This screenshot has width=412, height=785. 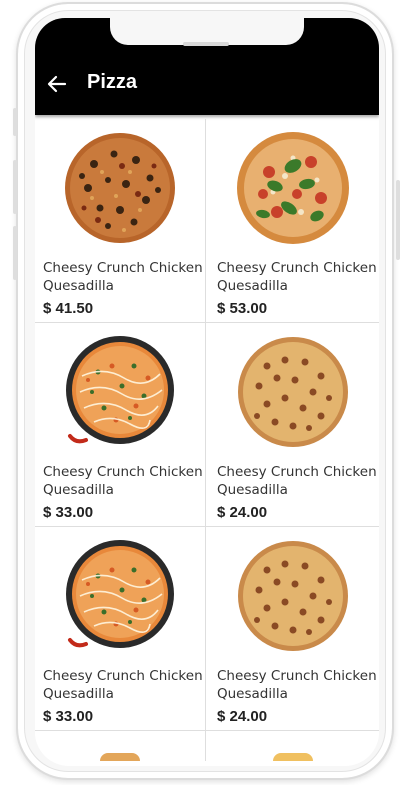 I want to click on pizza-olives-image, so click(x=120, y=188).